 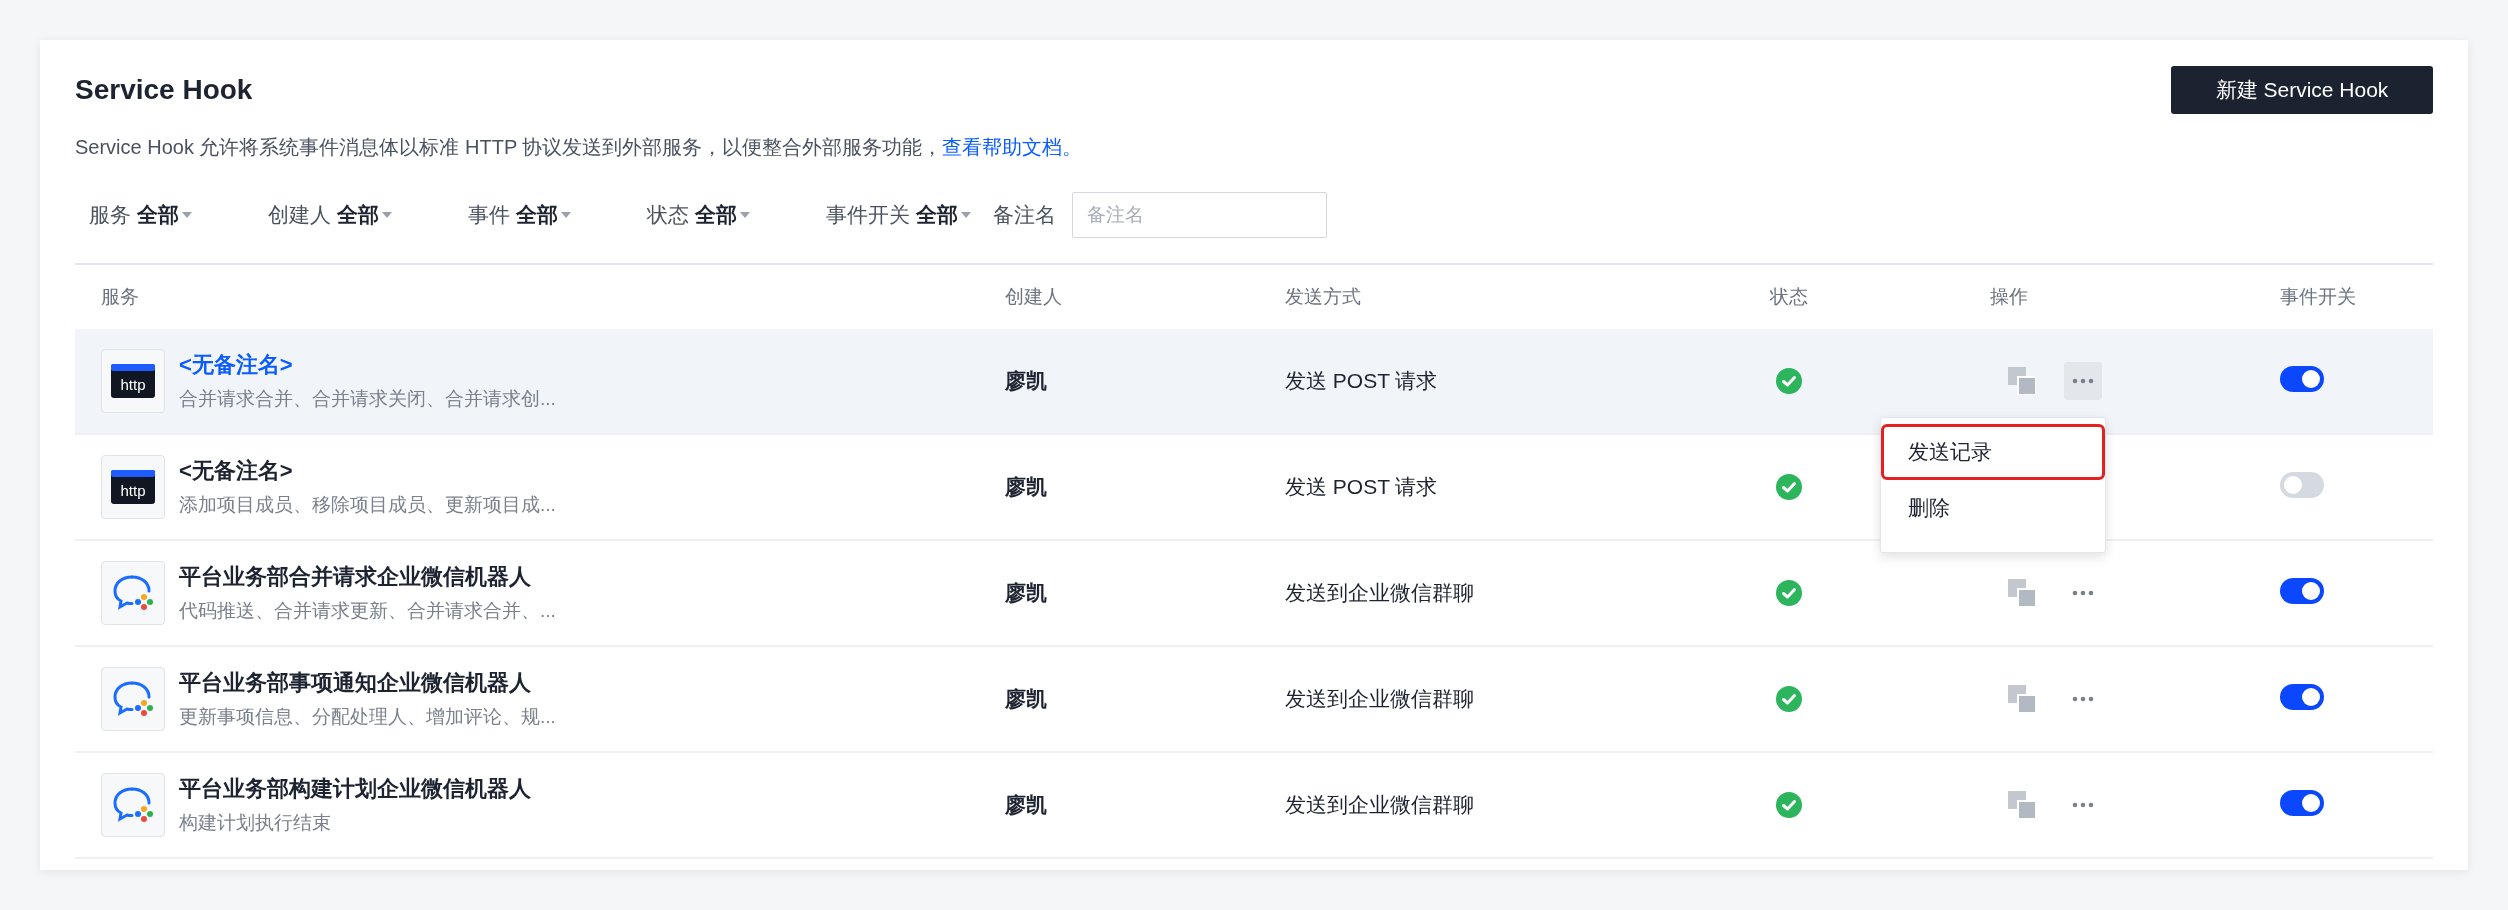 I want to click on service-name: 平台业务部事项通知企业微信机器人, so click(x=367, y=683).